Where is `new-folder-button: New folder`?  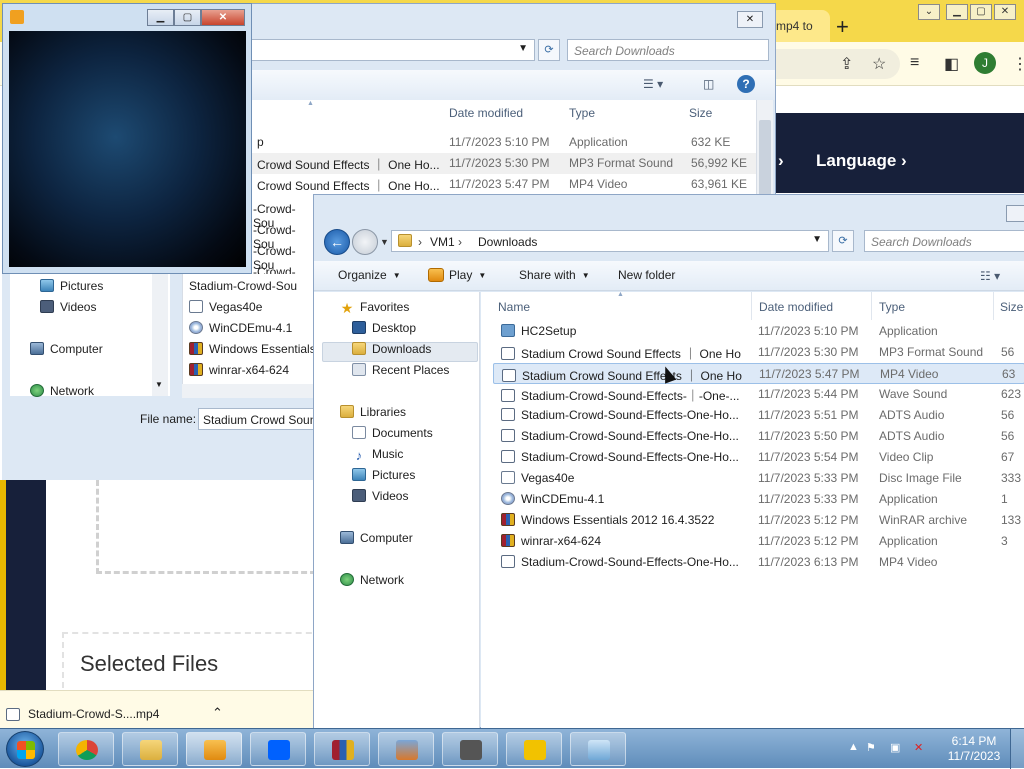
new-folder-button: New folder is located at coordinates (646, 275).